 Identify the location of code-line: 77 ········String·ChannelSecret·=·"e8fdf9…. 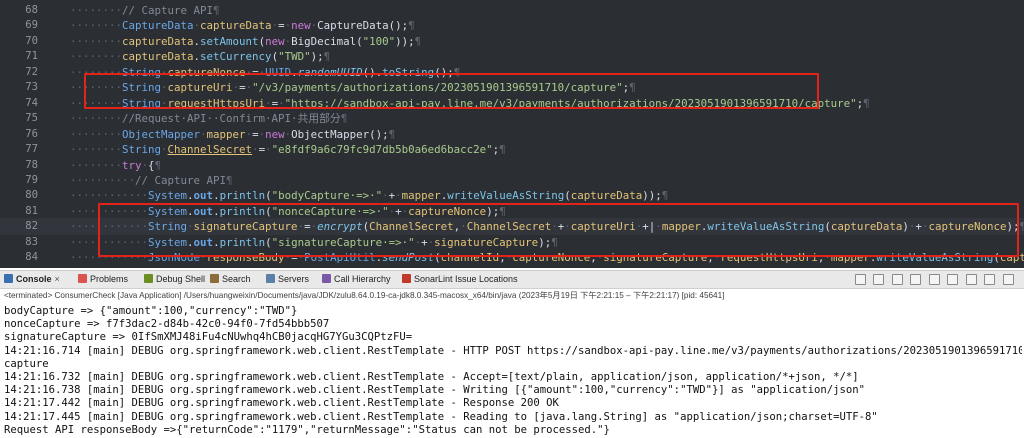
(512, 149).